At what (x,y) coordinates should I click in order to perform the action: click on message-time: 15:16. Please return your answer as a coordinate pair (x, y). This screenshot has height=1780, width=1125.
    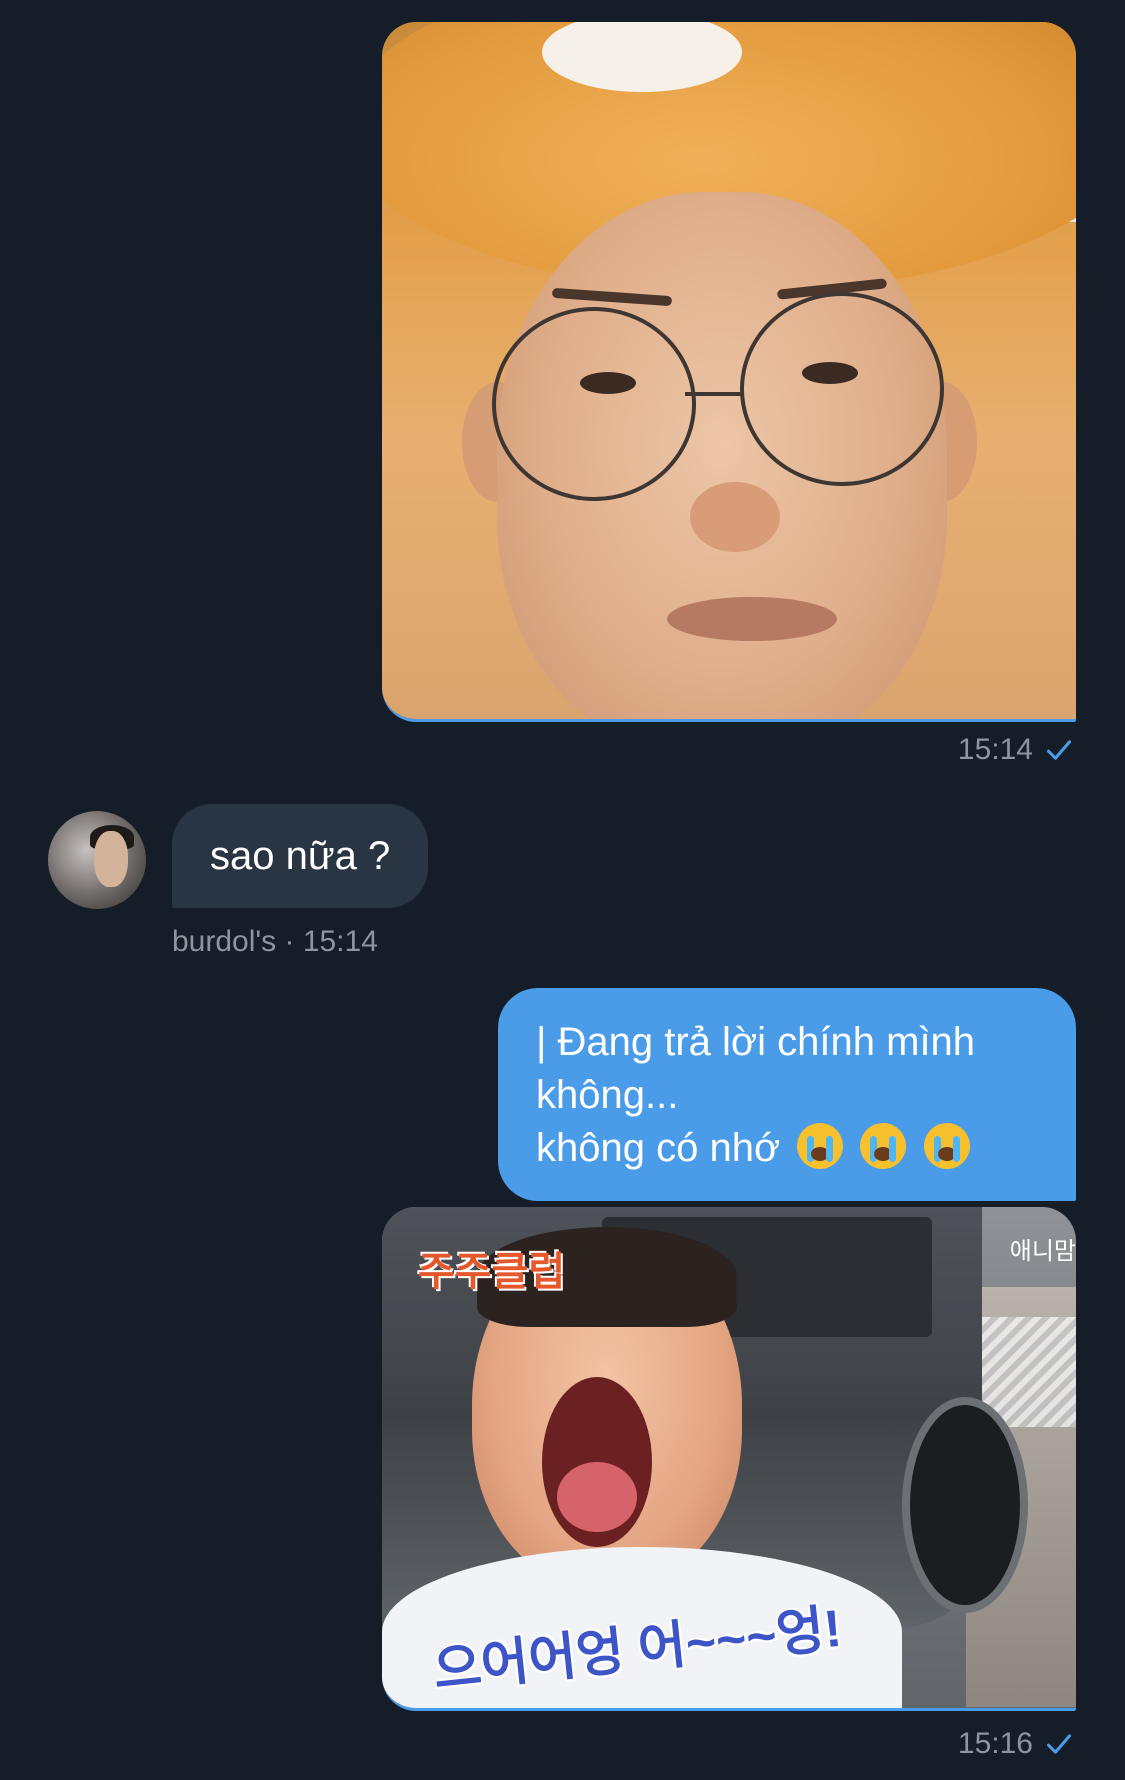
    Looking at the image, I should click on (995, 1743).